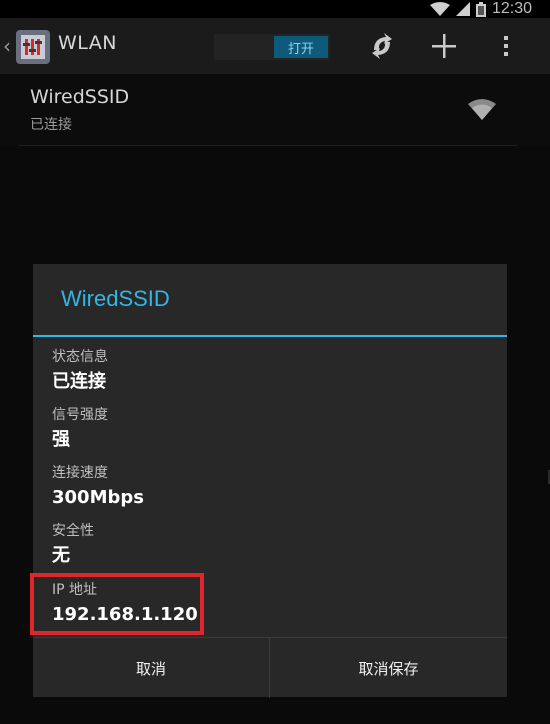 This screenshot has height=724, width=550. What do you see at coordinates (115, 298) in the screenshot?
I see `dialog-title: WiredSSID` at bounding box center [115, 298].